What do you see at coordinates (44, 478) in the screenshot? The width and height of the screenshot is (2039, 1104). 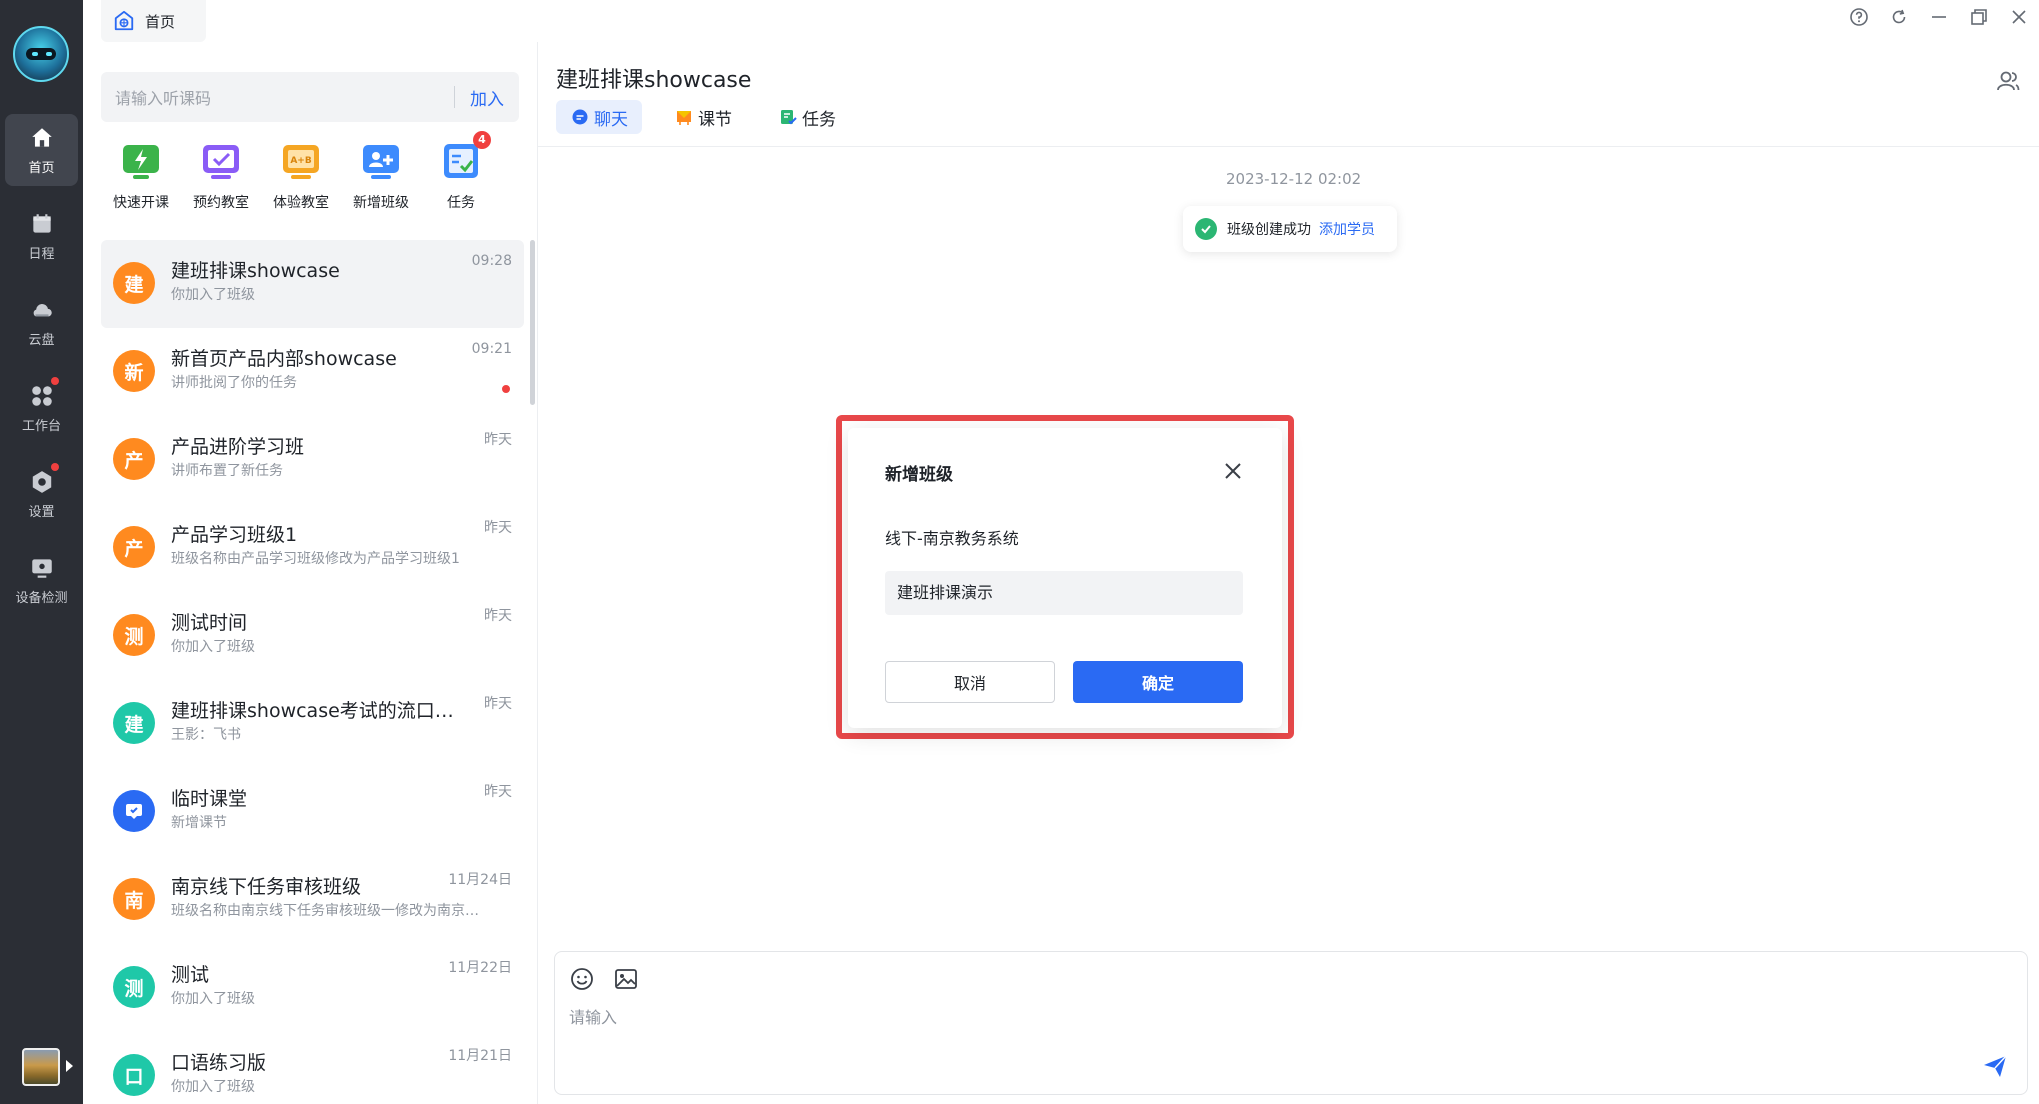 I see `settings-icon` at bounding box center [44, 478].